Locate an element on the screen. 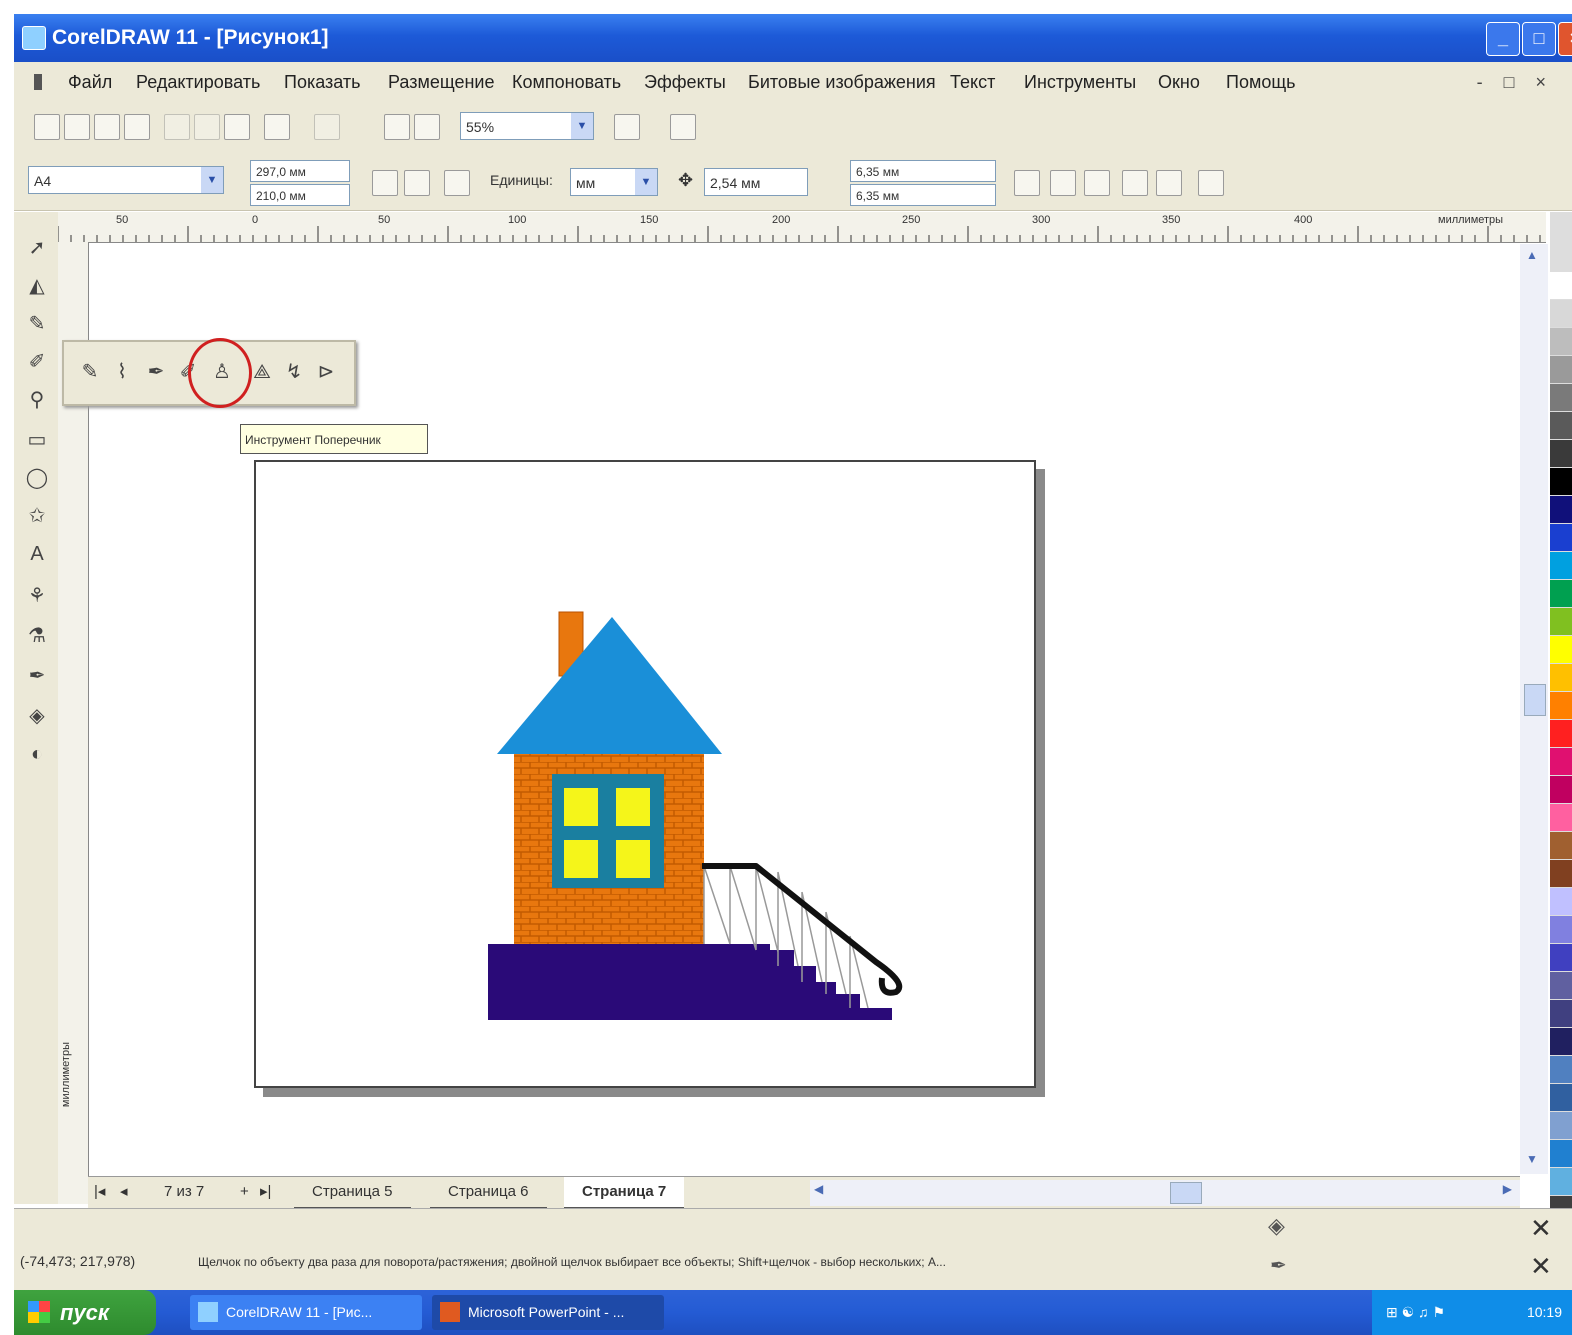 The image size is (1572, 1335). zoom-tool-icon: ⚲ is located at coordinates (37, 400).